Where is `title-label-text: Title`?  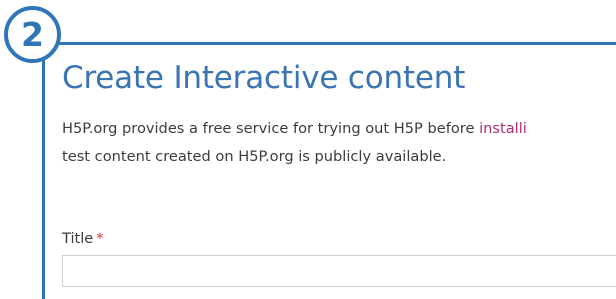 title-label-text: Title is located at coordinates (78, 238).